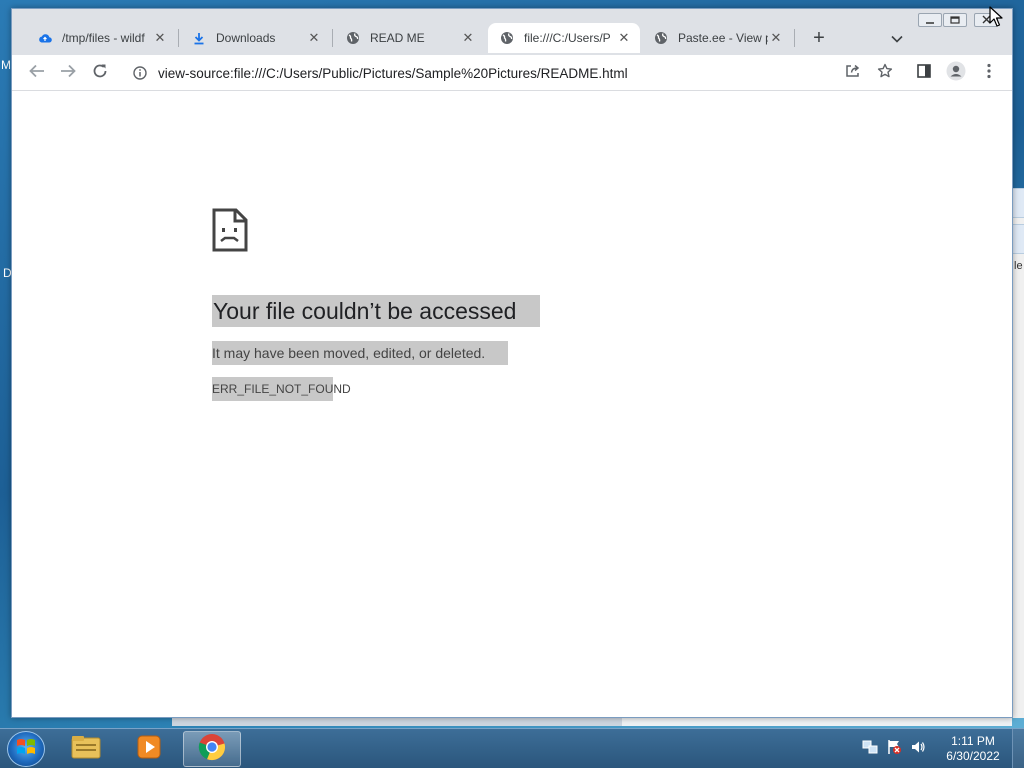 This screenshot has height=768, width=1024. I want to click on media-player-taskbar-button, so click(149, 749).